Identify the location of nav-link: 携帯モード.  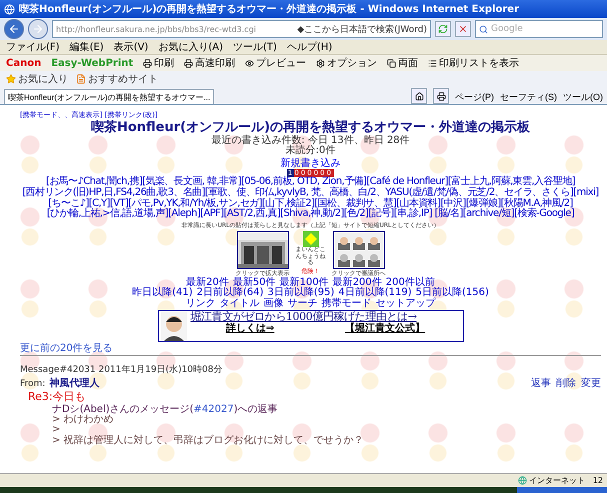
(347, 303).